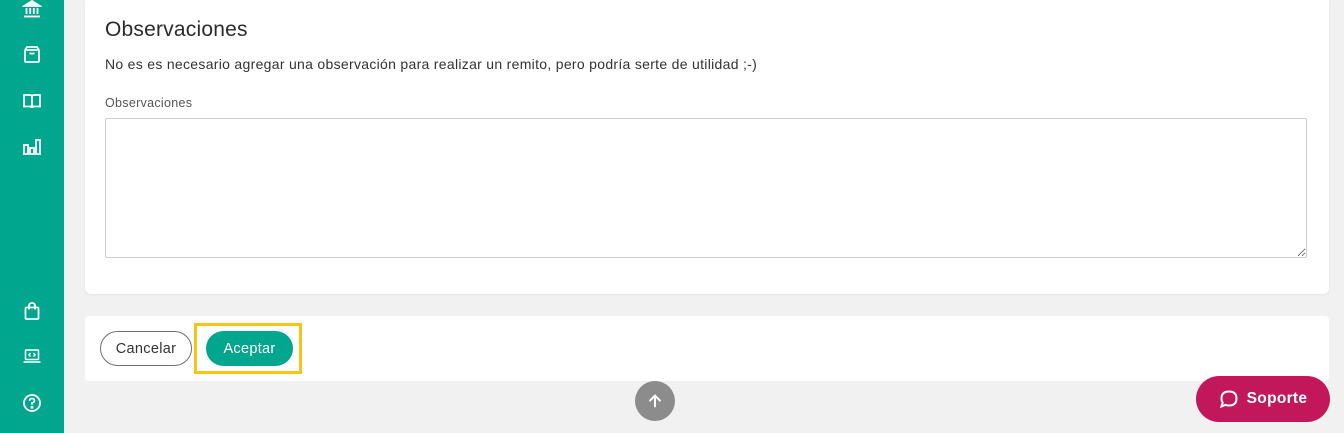 Image resolution: width=1344 pixels, height=433 pixels. What do you see at coordinates (32, 10) in the screenshot?
I see `bank-icon` at bounding box center [32, 10].